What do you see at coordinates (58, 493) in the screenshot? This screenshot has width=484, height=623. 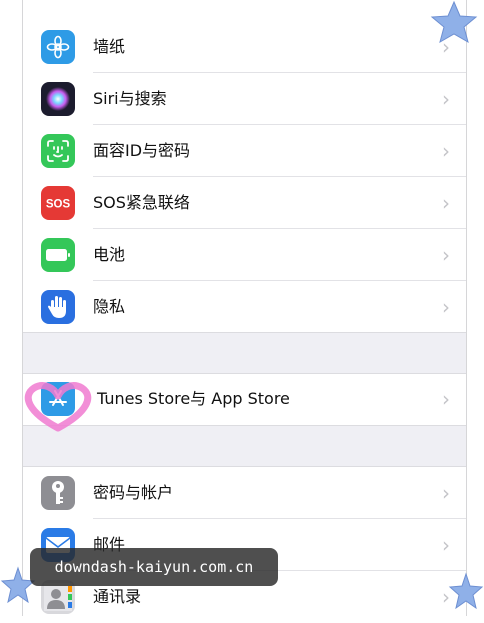 I see `key-icon` at bounding box center [58, 493].